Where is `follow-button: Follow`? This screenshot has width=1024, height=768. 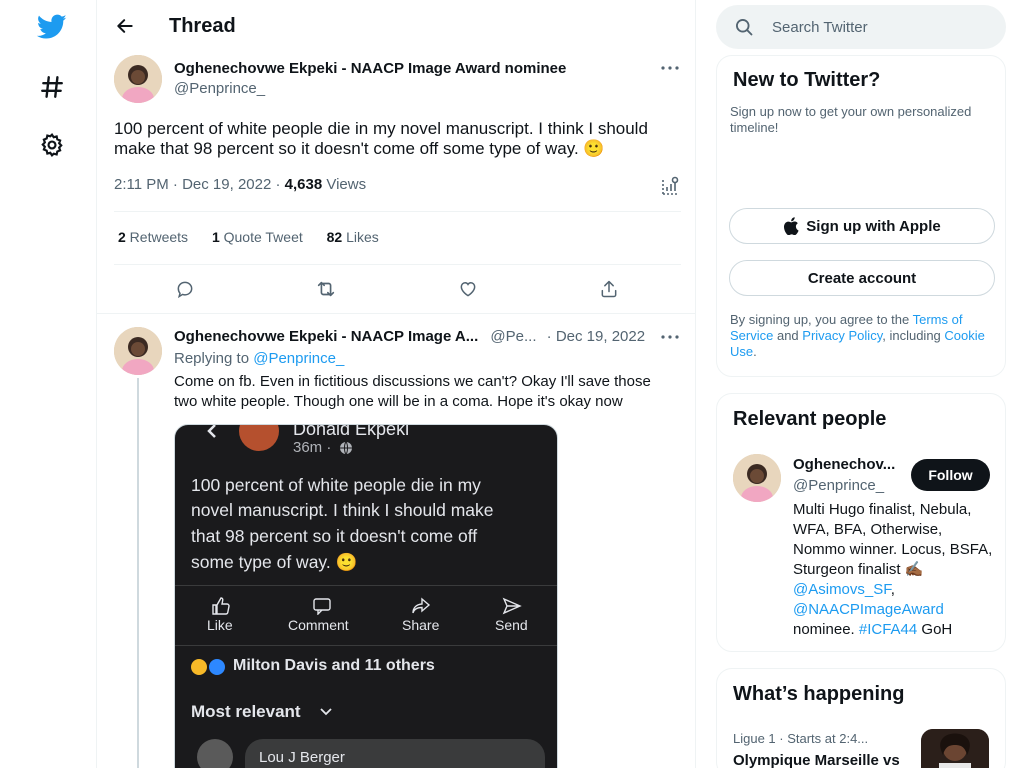
follow-button: Follow is located at coordinates (950, 475).